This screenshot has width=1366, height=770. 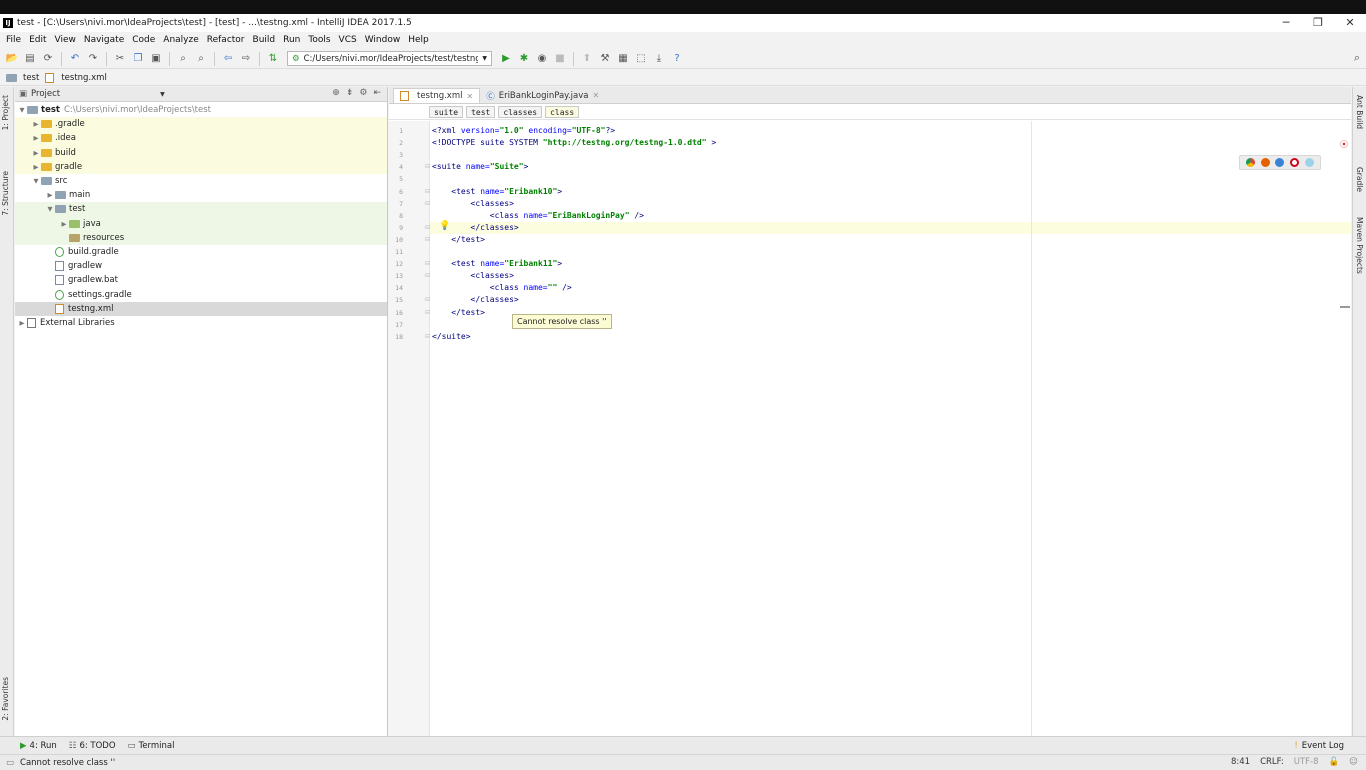 I want to click on tab-eribankloginpay-java: Ⓒ EriBankLoginPay.java ✕, so click(x=542, y=95).